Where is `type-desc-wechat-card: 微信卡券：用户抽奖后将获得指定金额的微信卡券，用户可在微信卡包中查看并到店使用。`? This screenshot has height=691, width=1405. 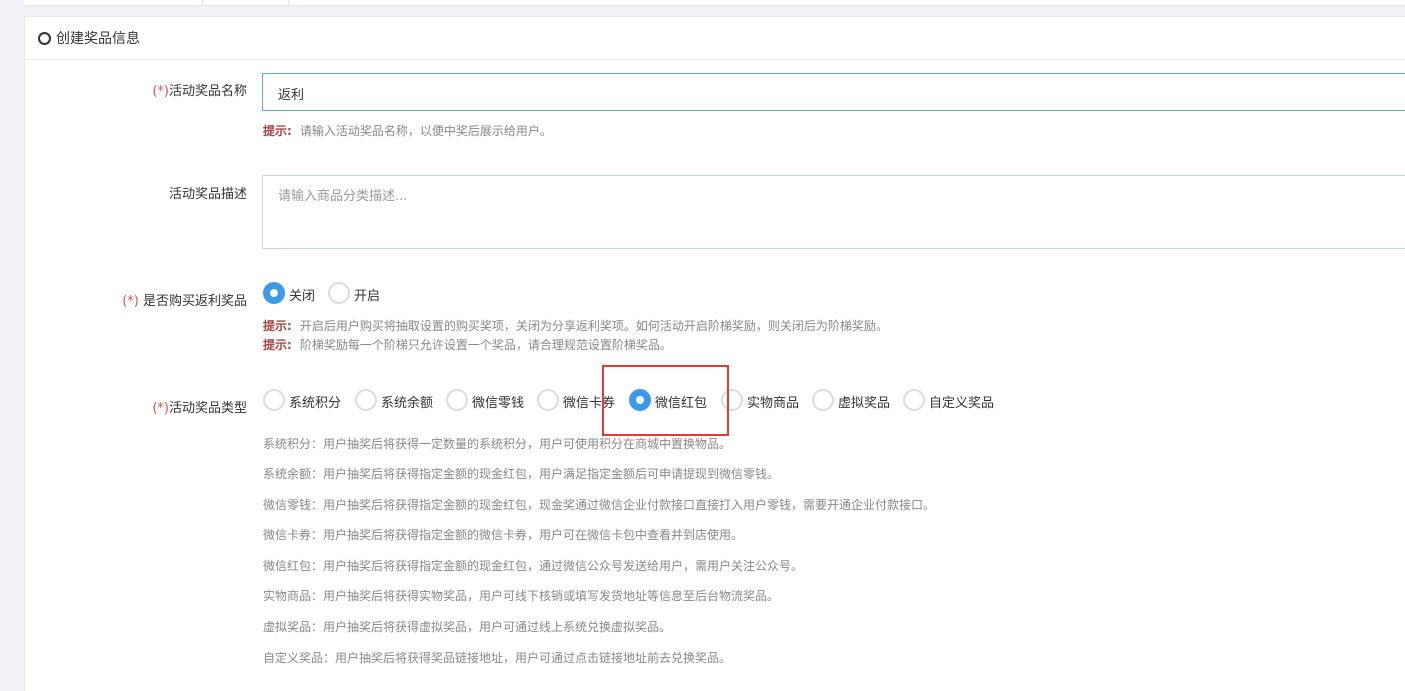
type-desc-wechat-card: 微信卡券：用户抽奖后将获得指定金额的微信卡券，用户可在微信卡包中查看并到店使用。 is located at coordinates (503, 535).